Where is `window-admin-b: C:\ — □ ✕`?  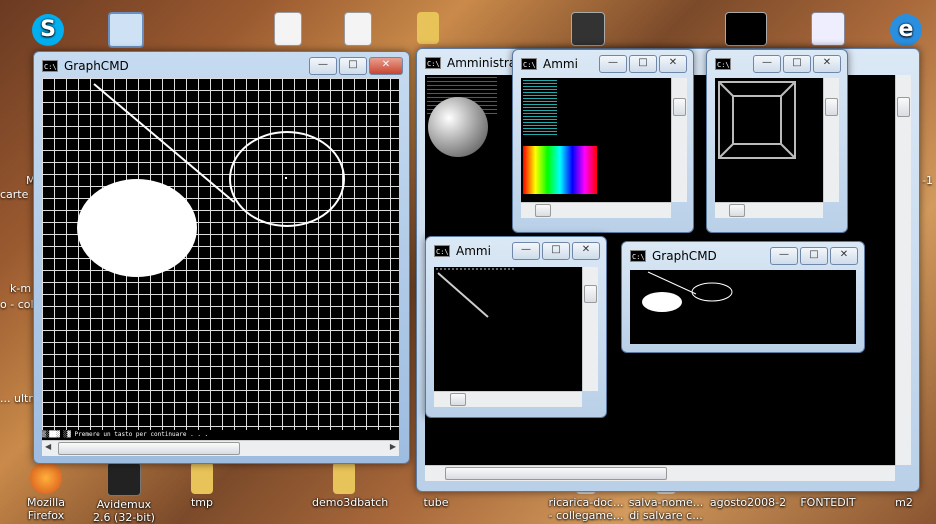
window-admin-b: C:\ — □ ✕ is located at coordinates (777, 141).